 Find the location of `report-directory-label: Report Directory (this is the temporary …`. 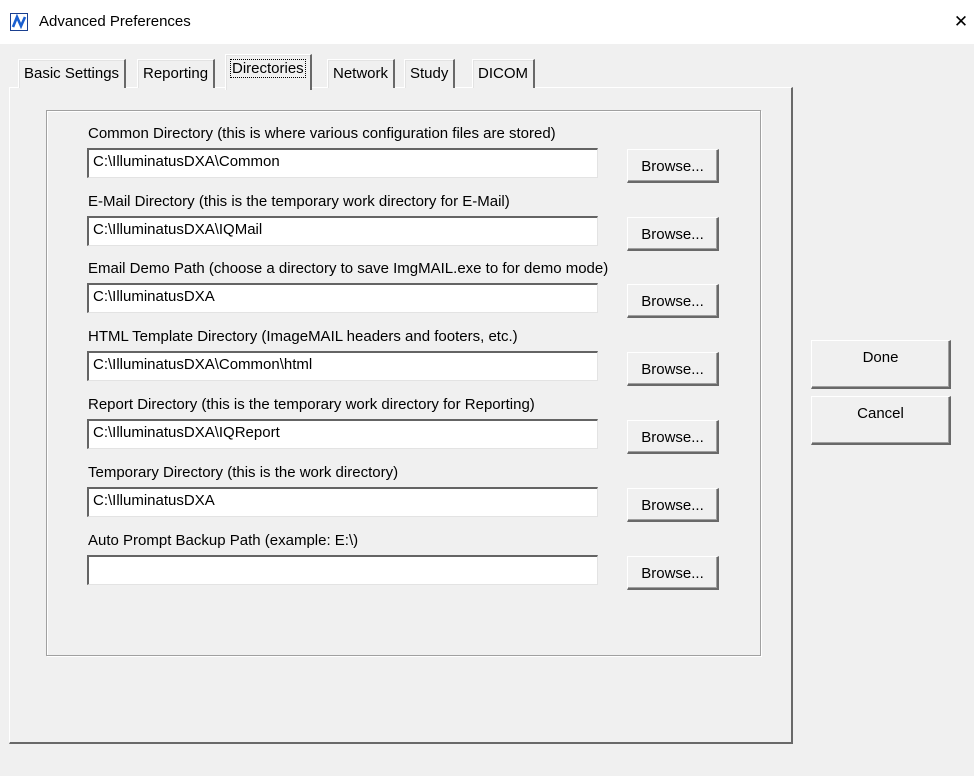

report-directory-label: Report Directory (this is the temporary … is located at coordinates (311, 404).